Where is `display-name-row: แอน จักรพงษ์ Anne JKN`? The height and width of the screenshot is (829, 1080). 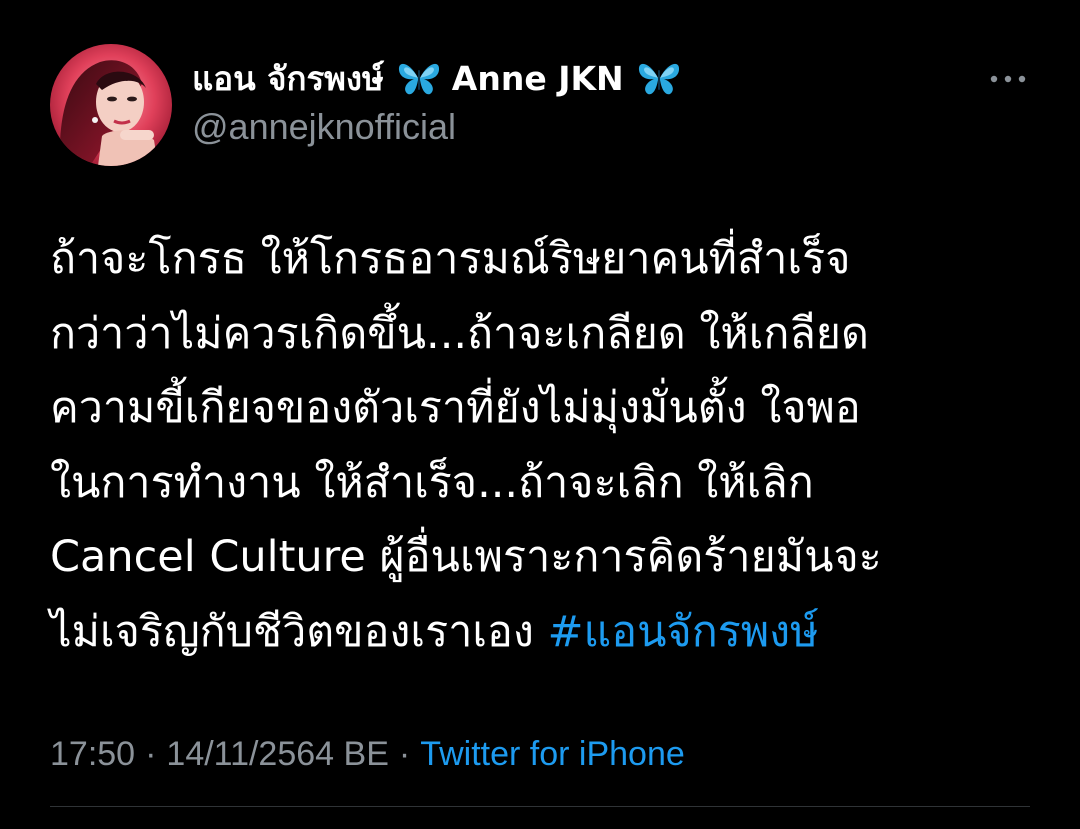
display-name-row: แอน จักรพงษ์ Anne JKN is located at coordinates (442, 78).